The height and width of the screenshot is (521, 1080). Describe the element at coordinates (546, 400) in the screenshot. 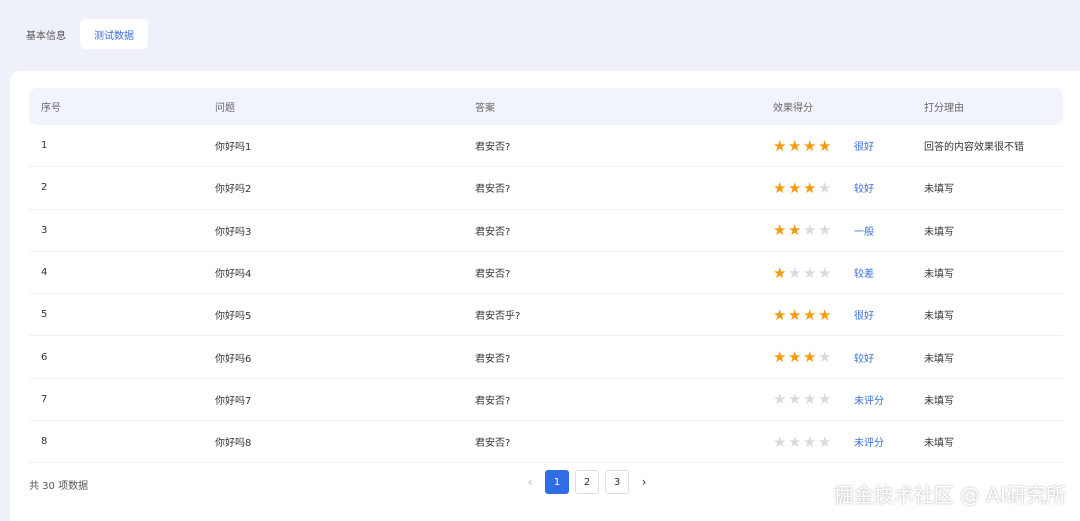

I see `table-row: 7 你好吗7 君安否? ★ ★ ★ ★ 未评分 未填写` at that location.